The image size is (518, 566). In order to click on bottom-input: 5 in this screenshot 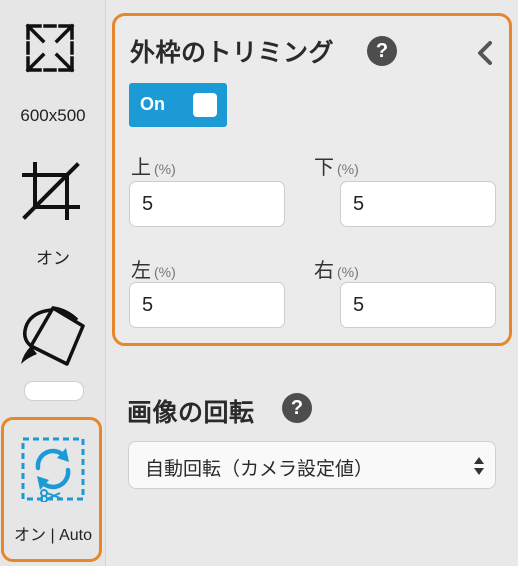, I will do `click(418, 204)`.